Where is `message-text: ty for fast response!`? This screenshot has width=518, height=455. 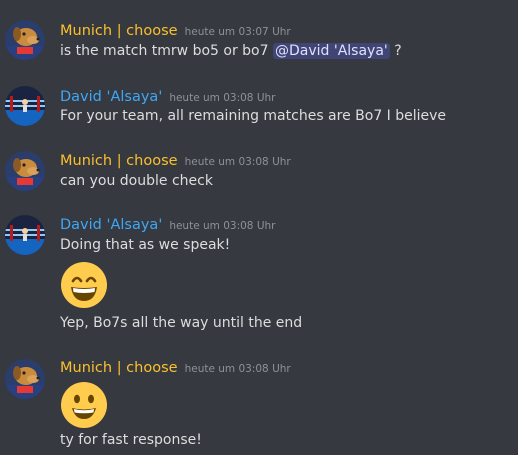 message-text: ty for fast response! is located at coordinates (131, 440).